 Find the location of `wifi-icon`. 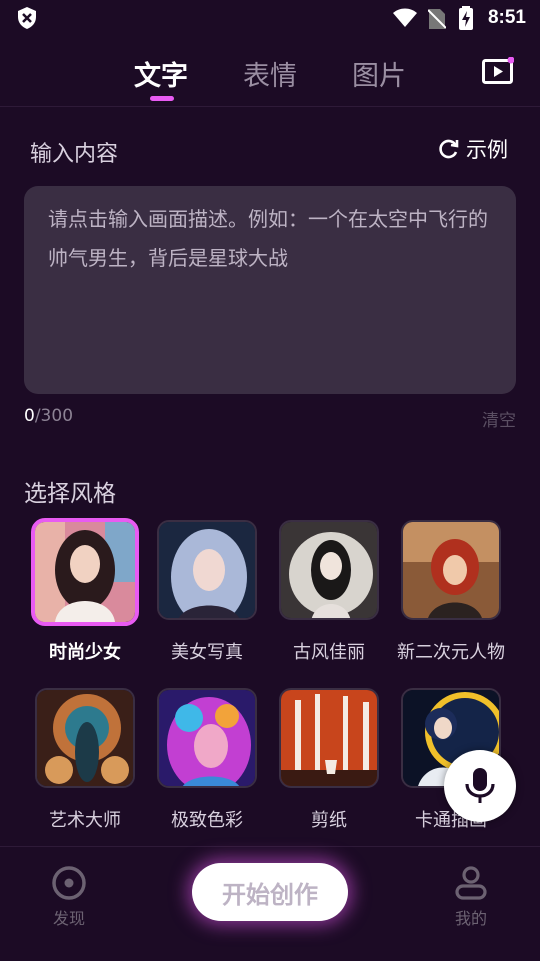

wifi-icon is located at coordinates (405, 17).